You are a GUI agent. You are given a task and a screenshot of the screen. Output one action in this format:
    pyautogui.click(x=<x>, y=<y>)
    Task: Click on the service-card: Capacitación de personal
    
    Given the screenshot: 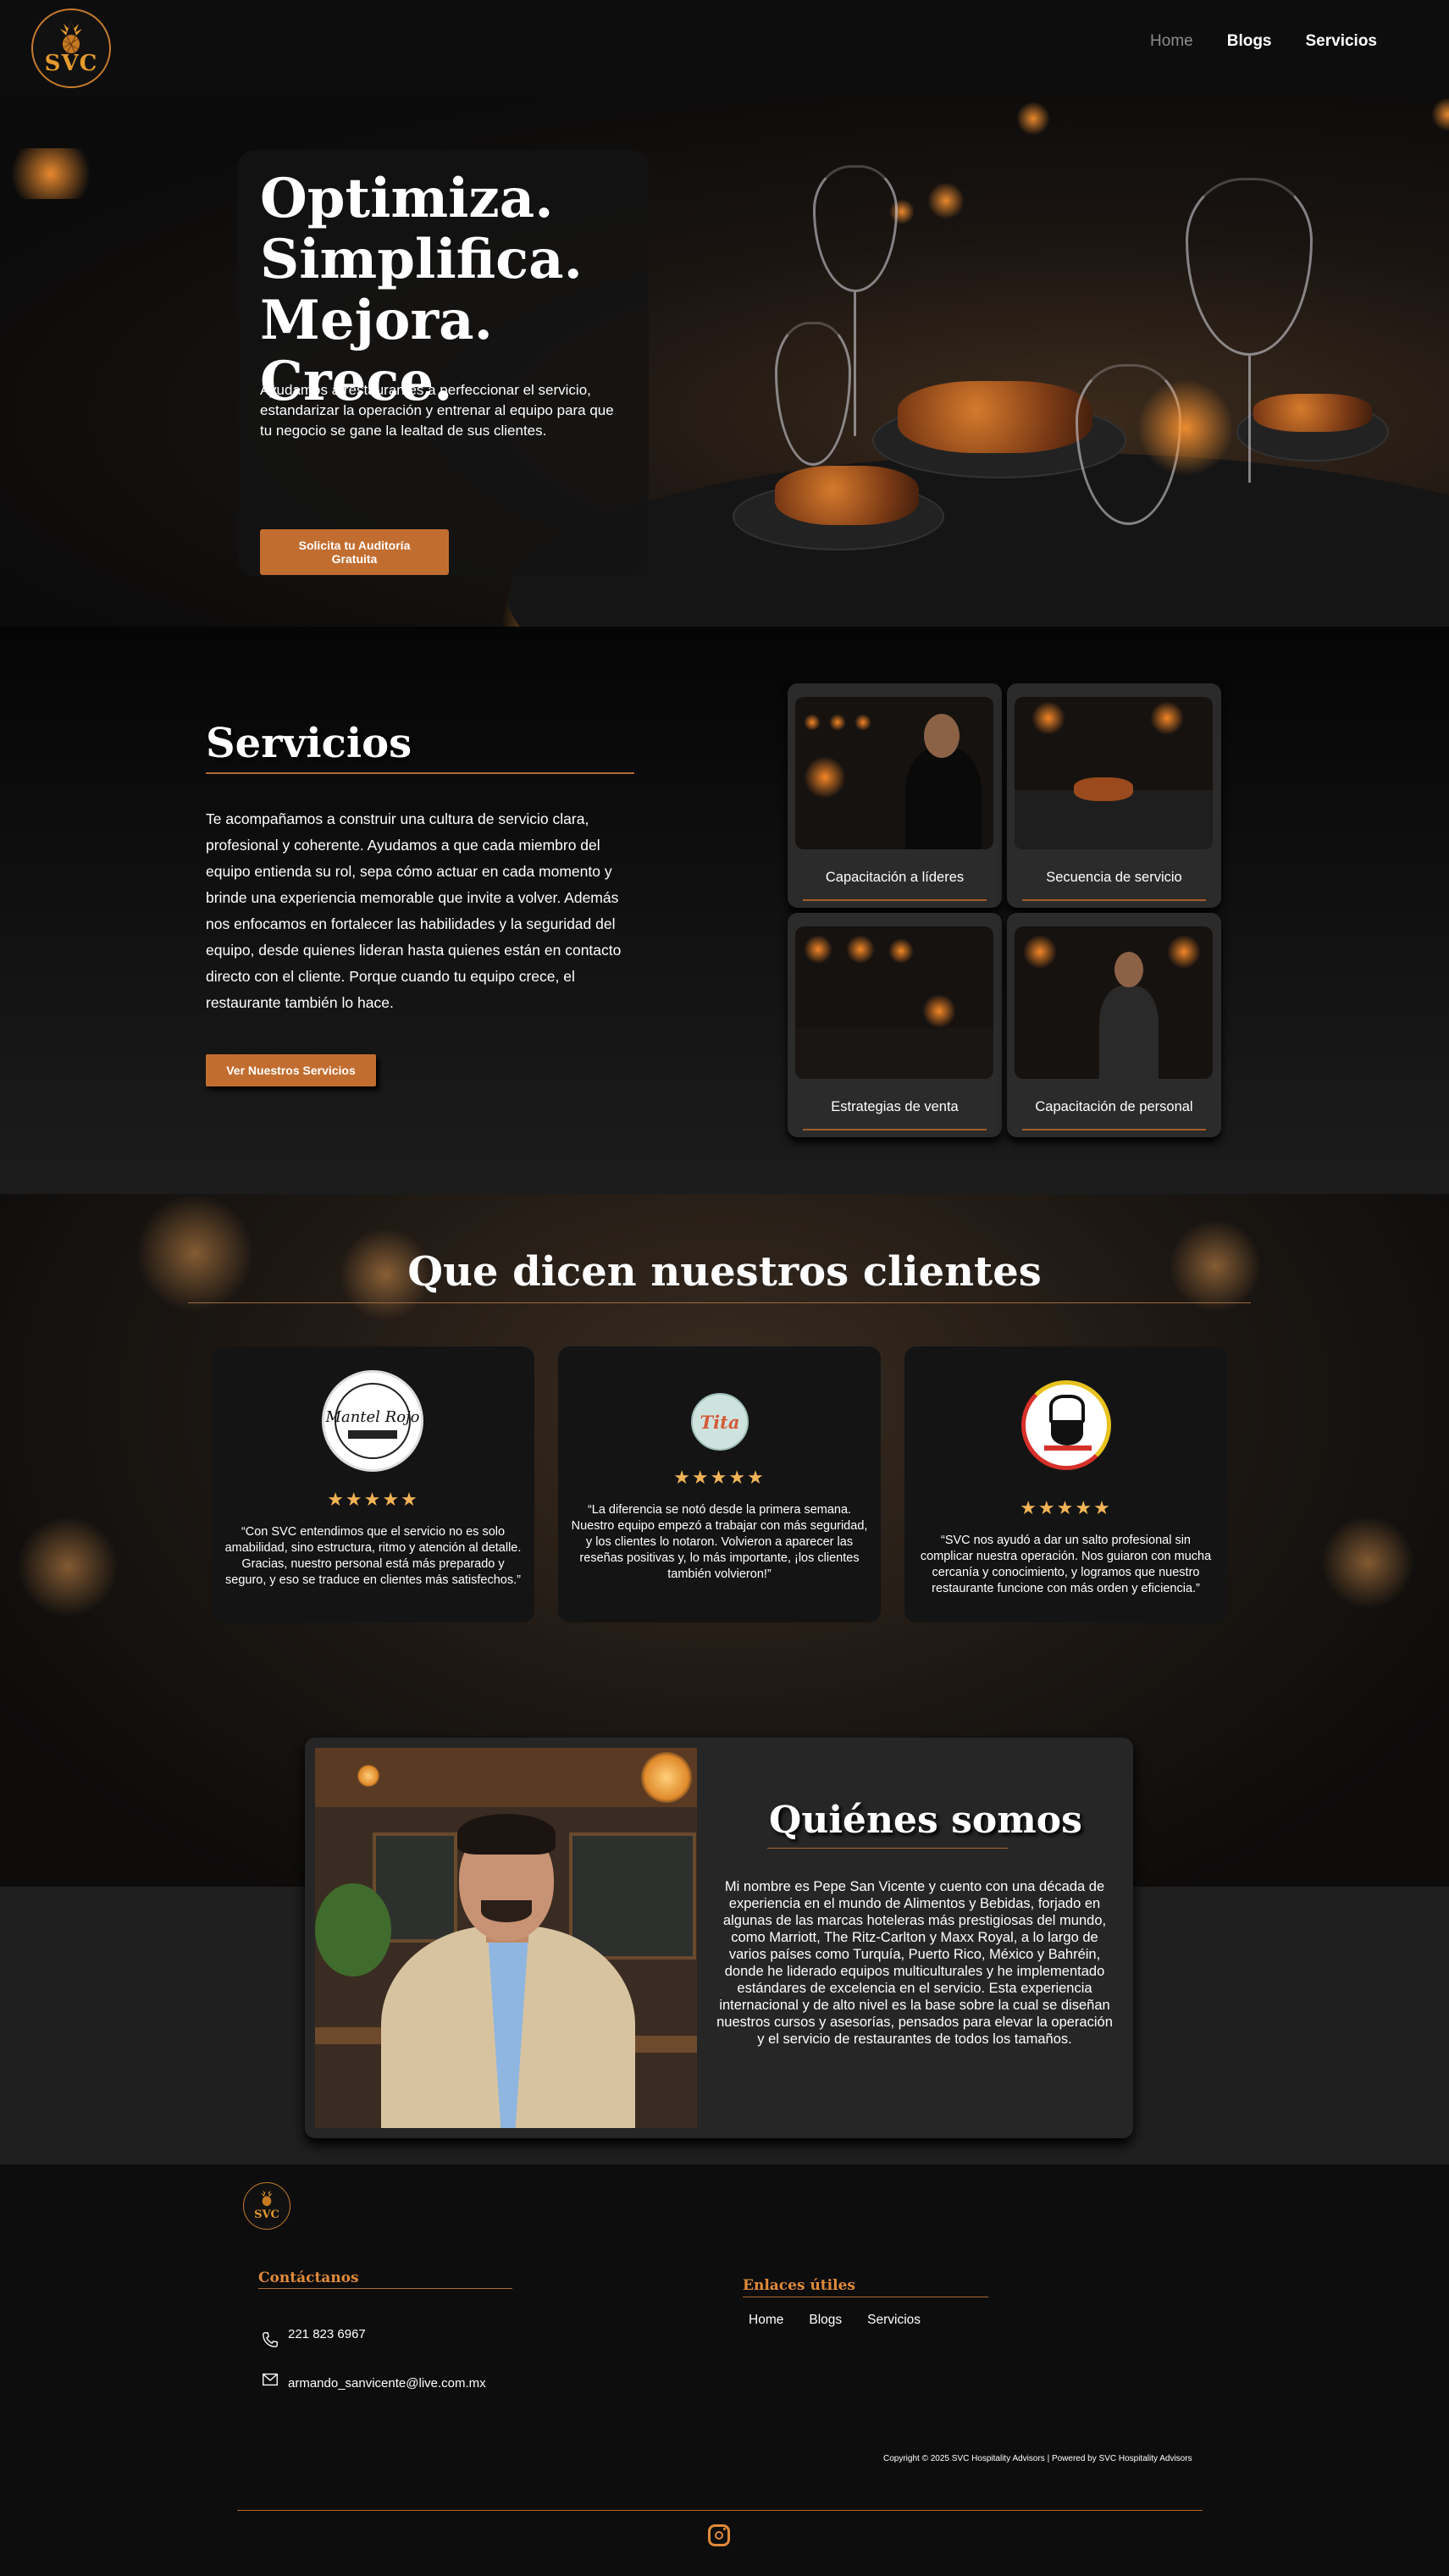 What is the action you would take?
    pyautogui.click(x=1114, y=1025)
    